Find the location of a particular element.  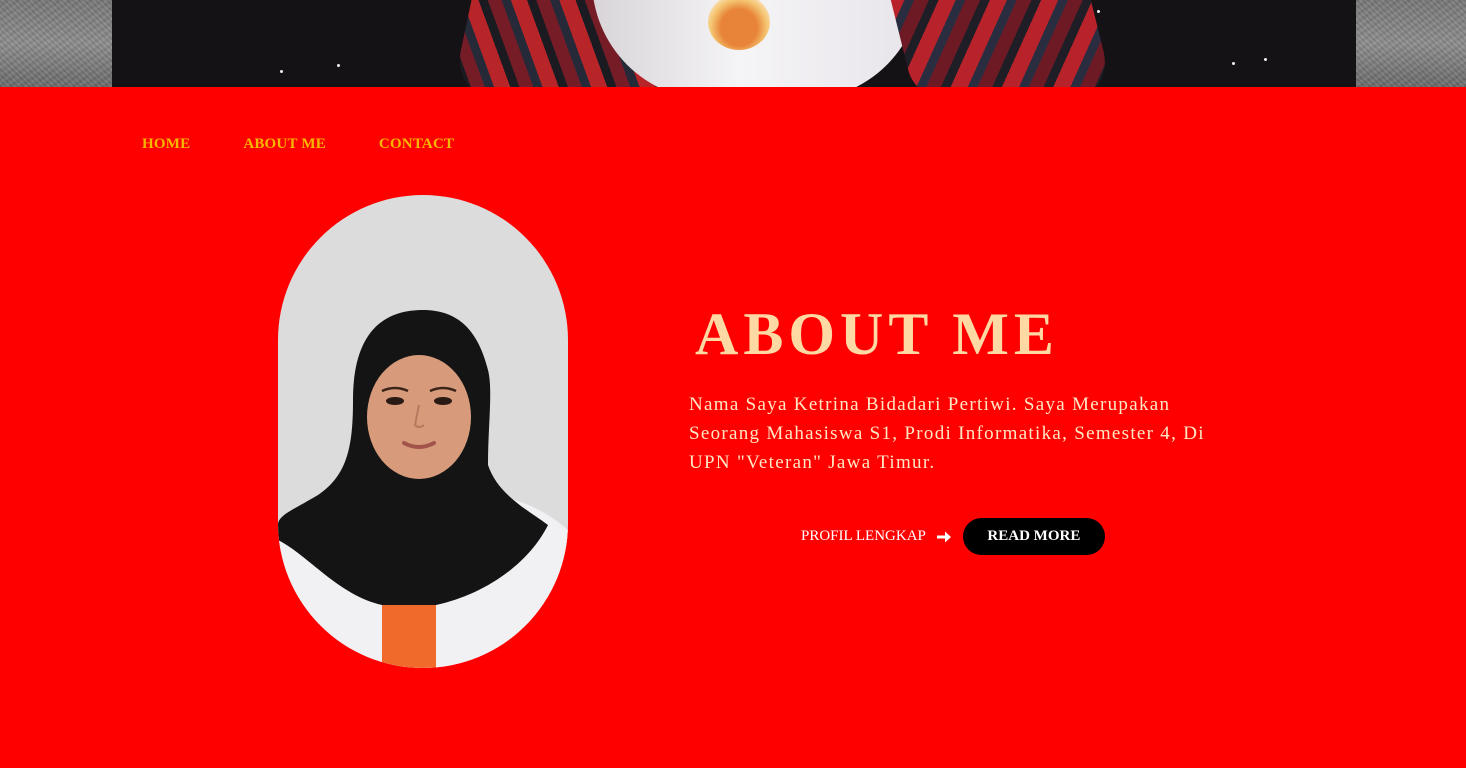

main-nav: HOME ABOUT ME CONTACT is located at coordinates (324, 144).